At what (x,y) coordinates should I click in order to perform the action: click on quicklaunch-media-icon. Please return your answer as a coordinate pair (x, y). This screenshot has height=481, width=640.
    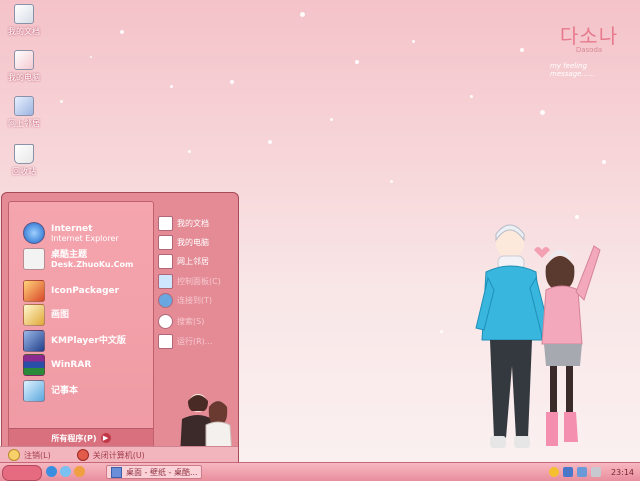
    Looking at the image, I should click on (79, 471).